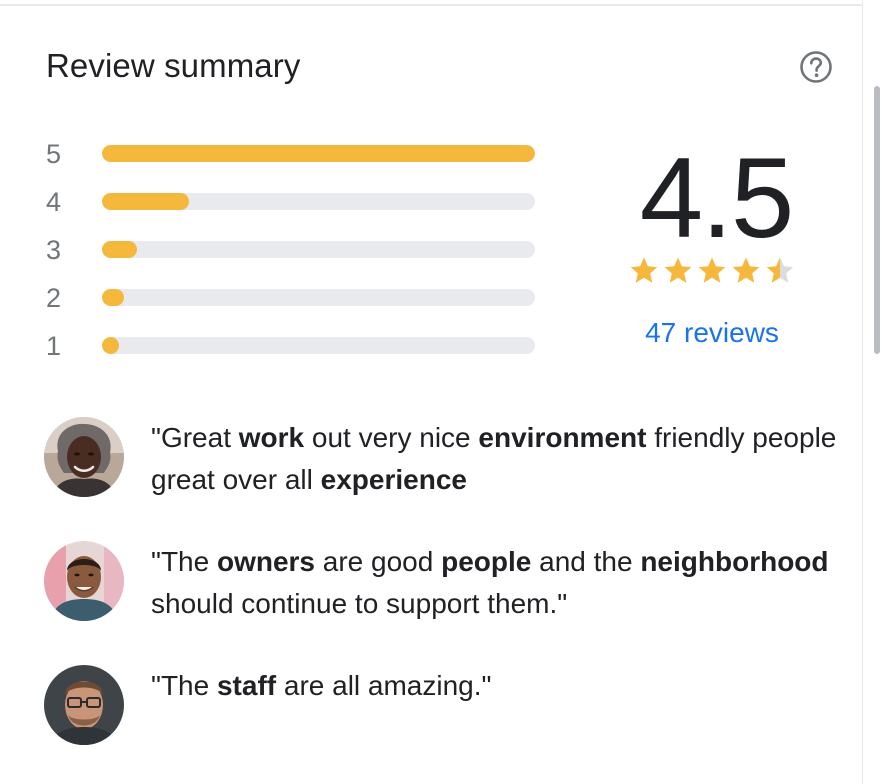  What do you see at coordinates (586, 561) in the screenshot?
I see `snippet-text-part: and the` at bounding box center [586, 561].